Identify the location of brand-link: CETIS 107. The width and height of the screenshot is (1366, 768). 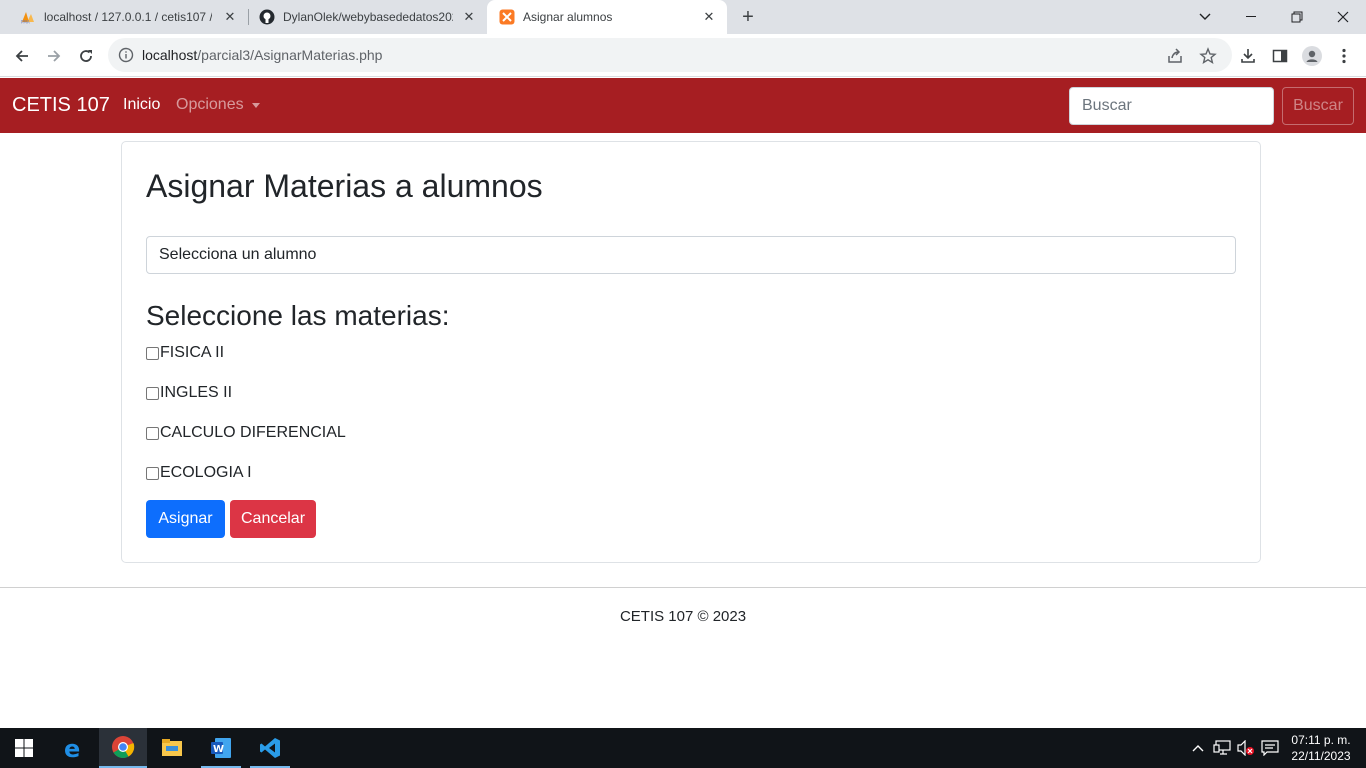
(61, 105).